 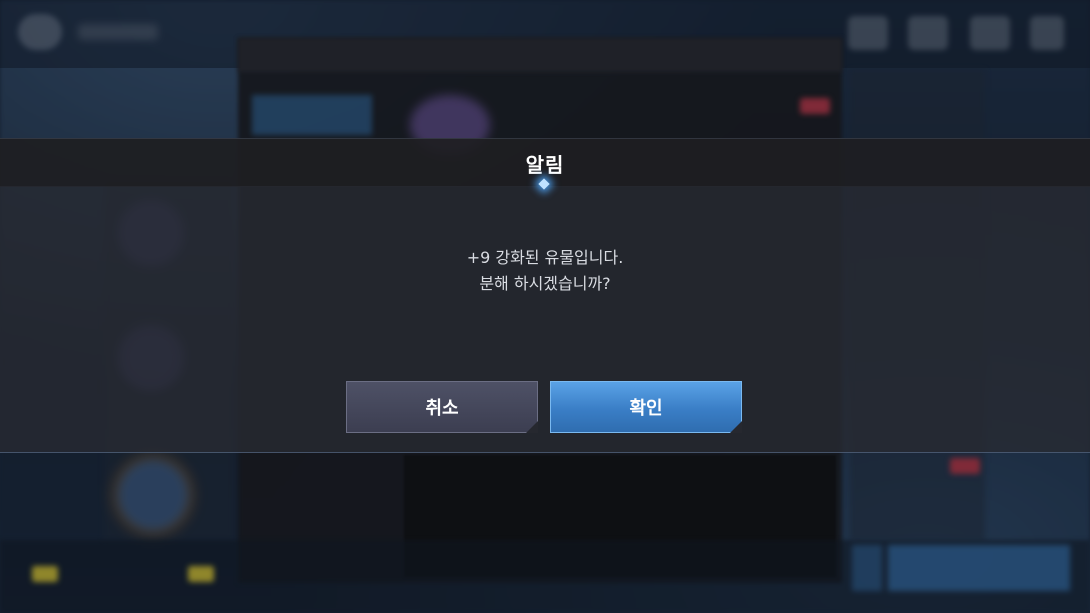 I want to click on cancel-button-label: 취소, so click(x=442, y=408).